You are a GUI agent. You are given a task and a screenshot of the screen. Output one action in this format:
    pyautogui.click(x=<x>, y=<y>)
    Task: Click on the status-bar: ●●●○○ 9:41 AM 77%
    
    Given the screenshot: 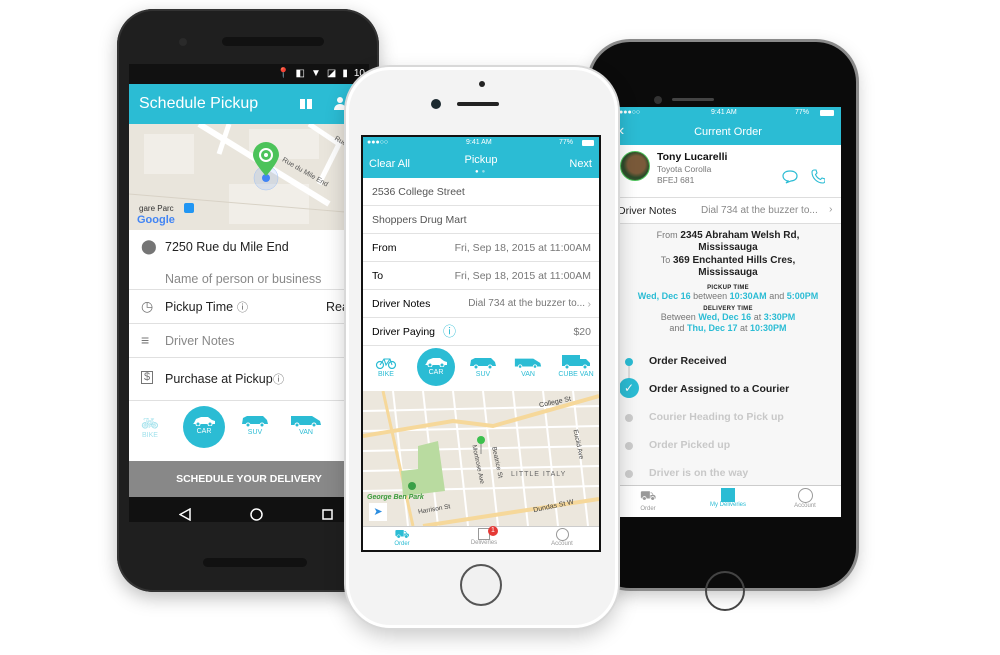 What is the action you would take?
    pyautogui.click(x=728, y=113)
    